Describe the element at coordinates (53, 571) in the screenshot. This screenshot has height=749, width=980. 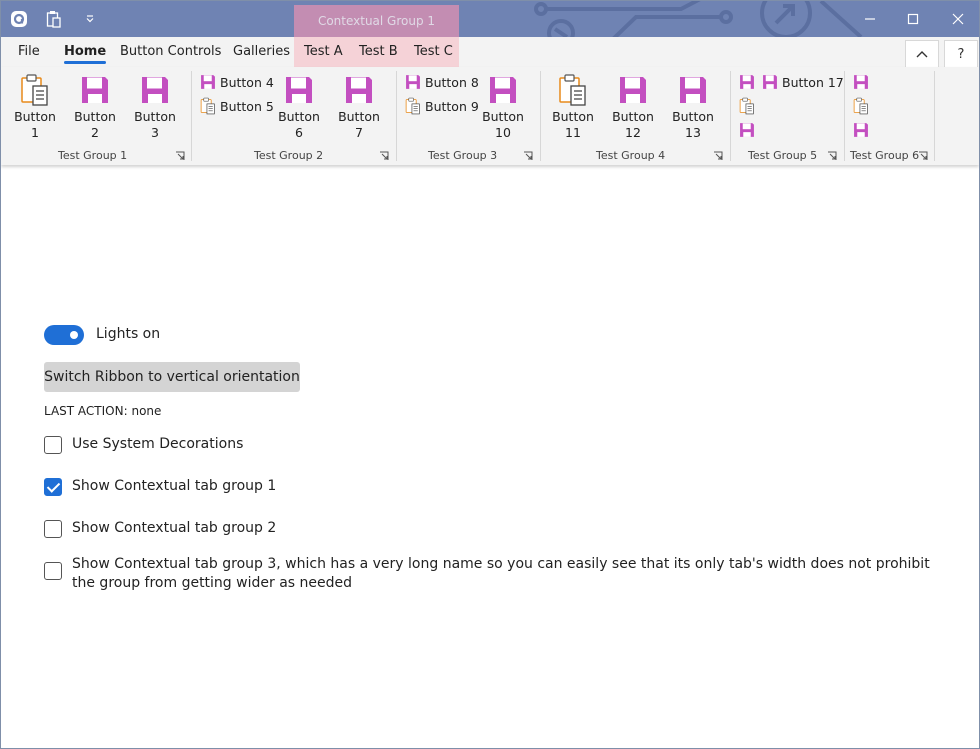
I see `show-contextual-group-3-checkbox` at that location.